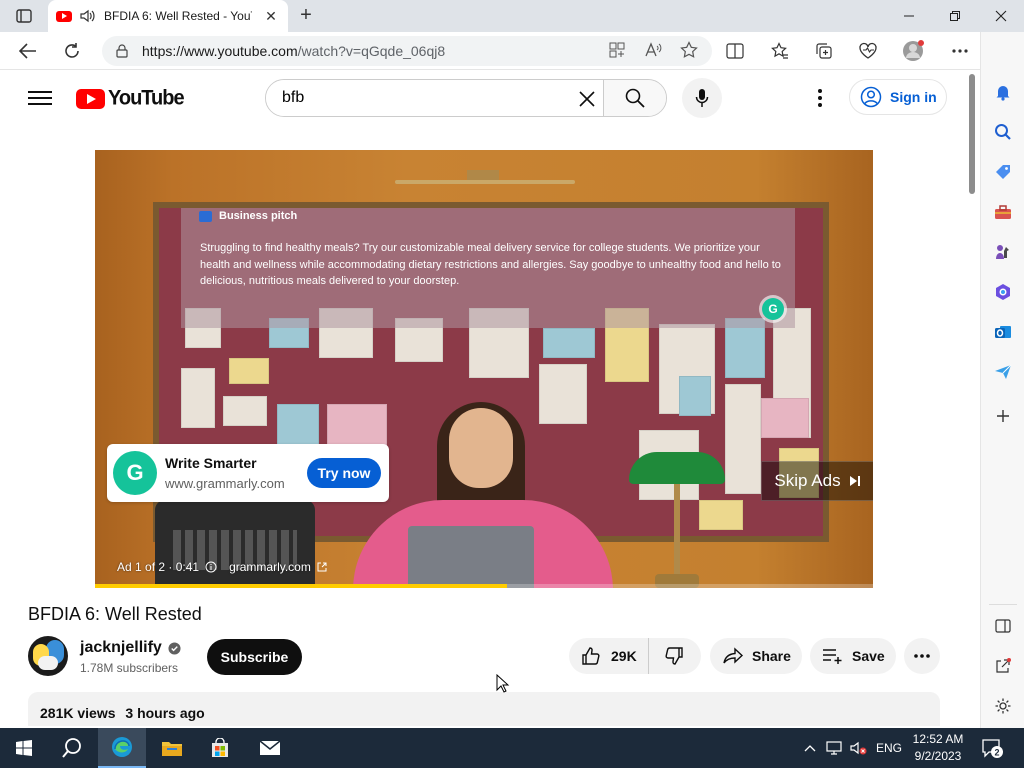 Image resolution: width=1024 pixels, height=768 pixels. I want to click on channel-name-link: jacknjellify, so click(130, 648).